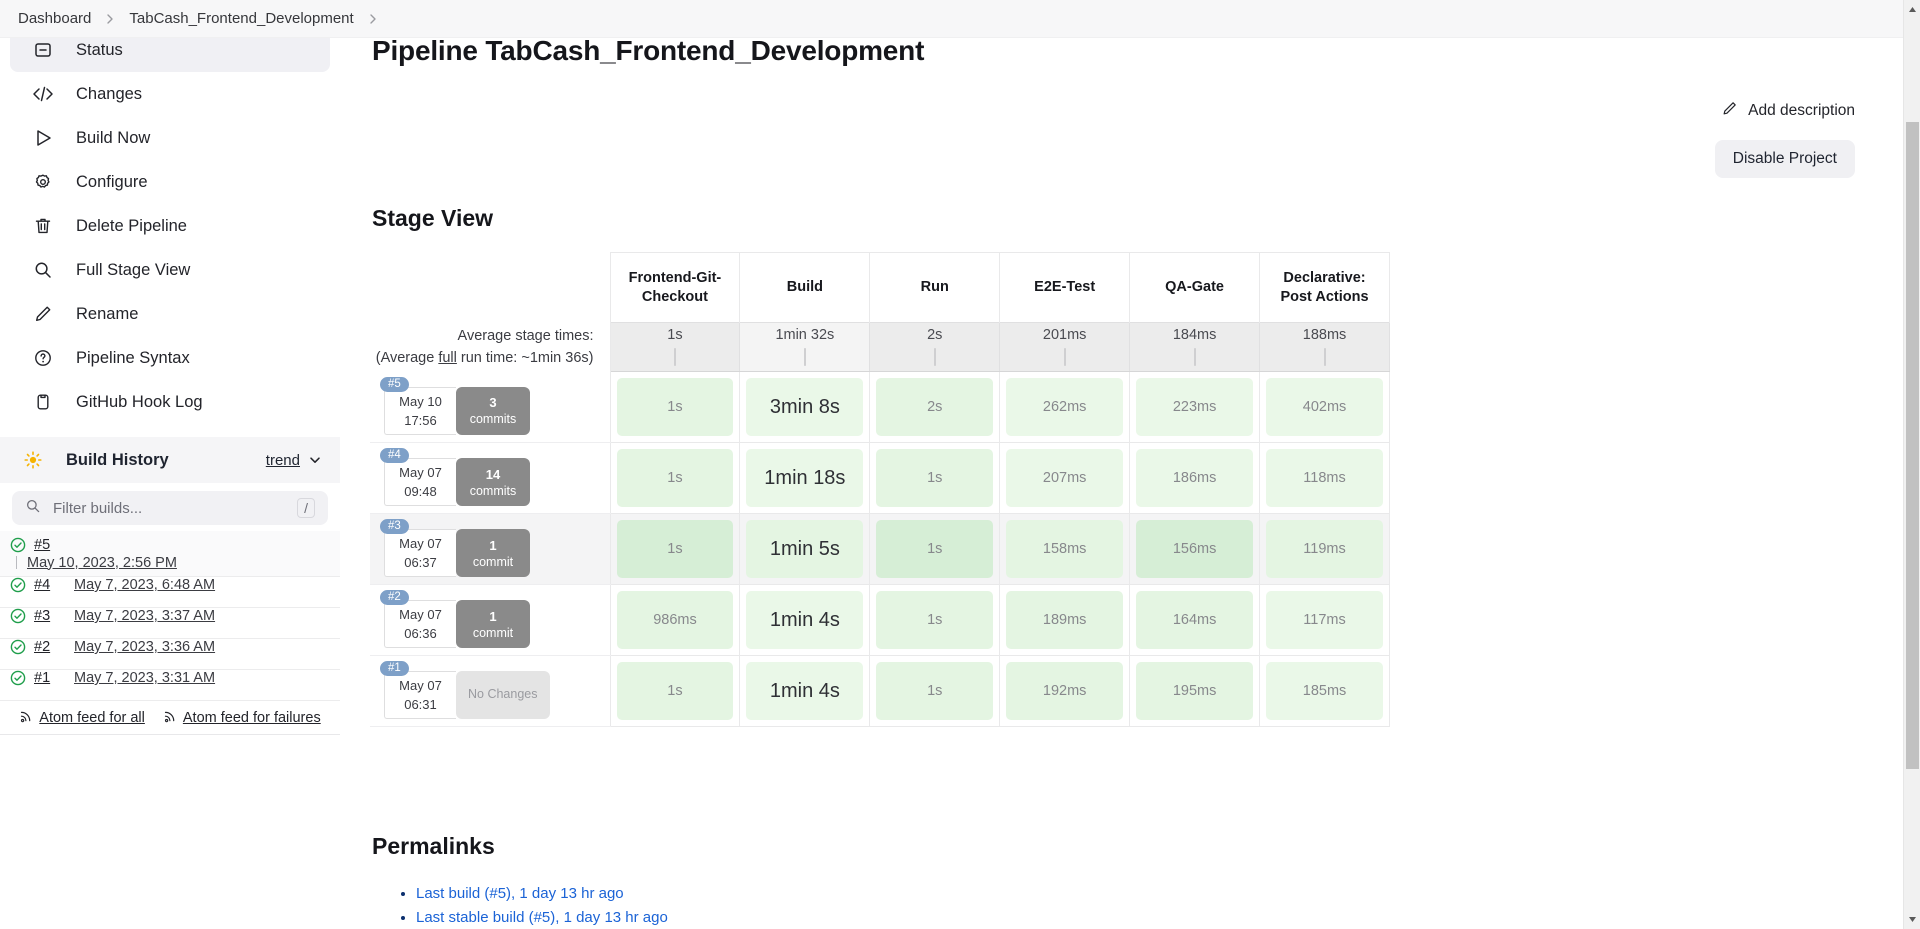  I want to click on stage-cell: 156ms, so click(1195, 549).